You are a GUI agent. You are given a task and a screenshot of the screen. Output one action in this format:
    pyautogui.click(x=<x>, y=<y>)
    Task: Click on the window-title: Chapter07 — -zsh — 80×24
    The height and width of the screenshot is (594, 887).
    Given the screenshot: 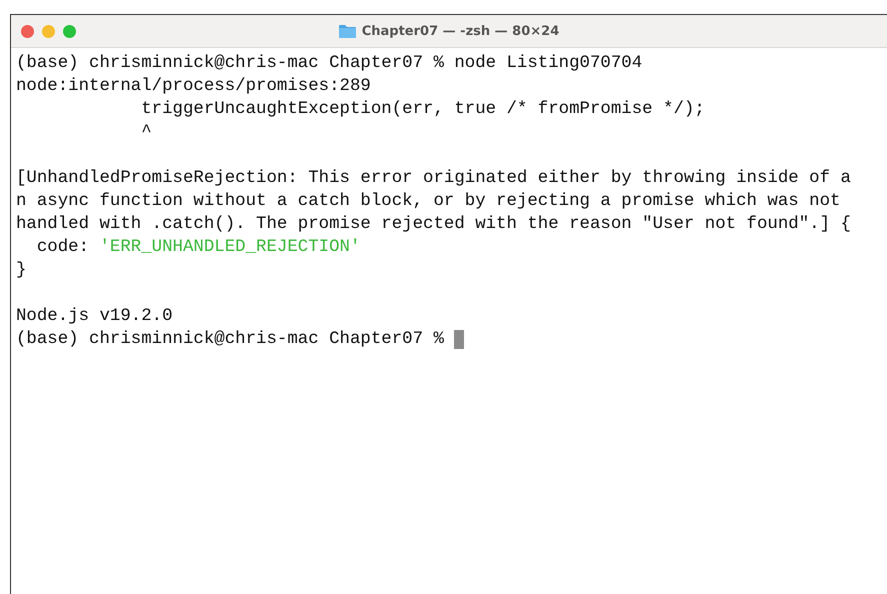 What is the action you would take?
    pyautogui.click(x=461, y=31)
    